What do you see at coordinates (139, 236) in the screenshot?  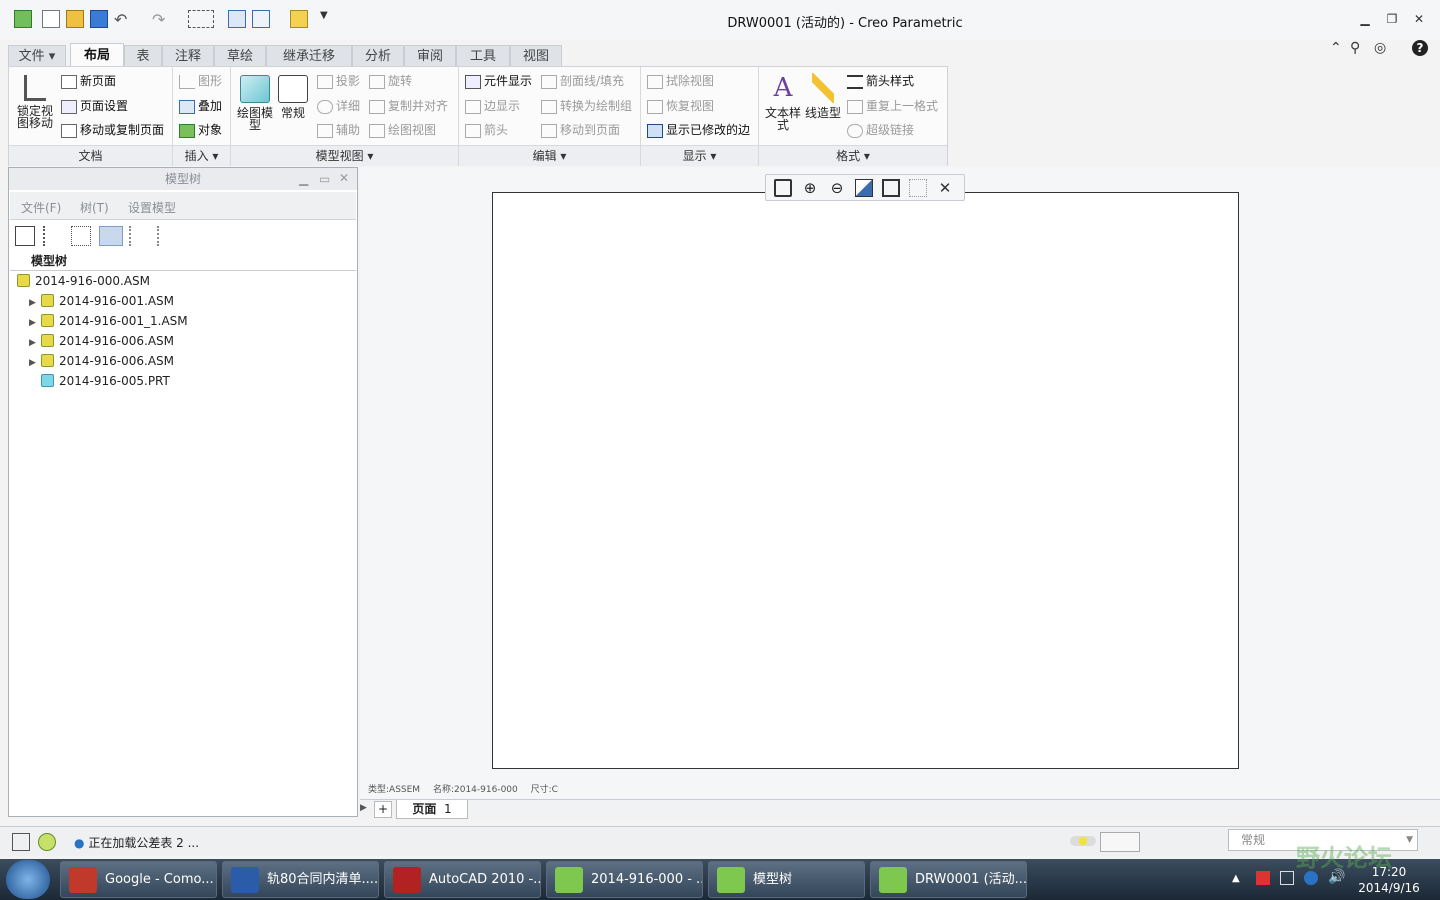 I see `expand-tree-icon` at bounding box center [139, 236].